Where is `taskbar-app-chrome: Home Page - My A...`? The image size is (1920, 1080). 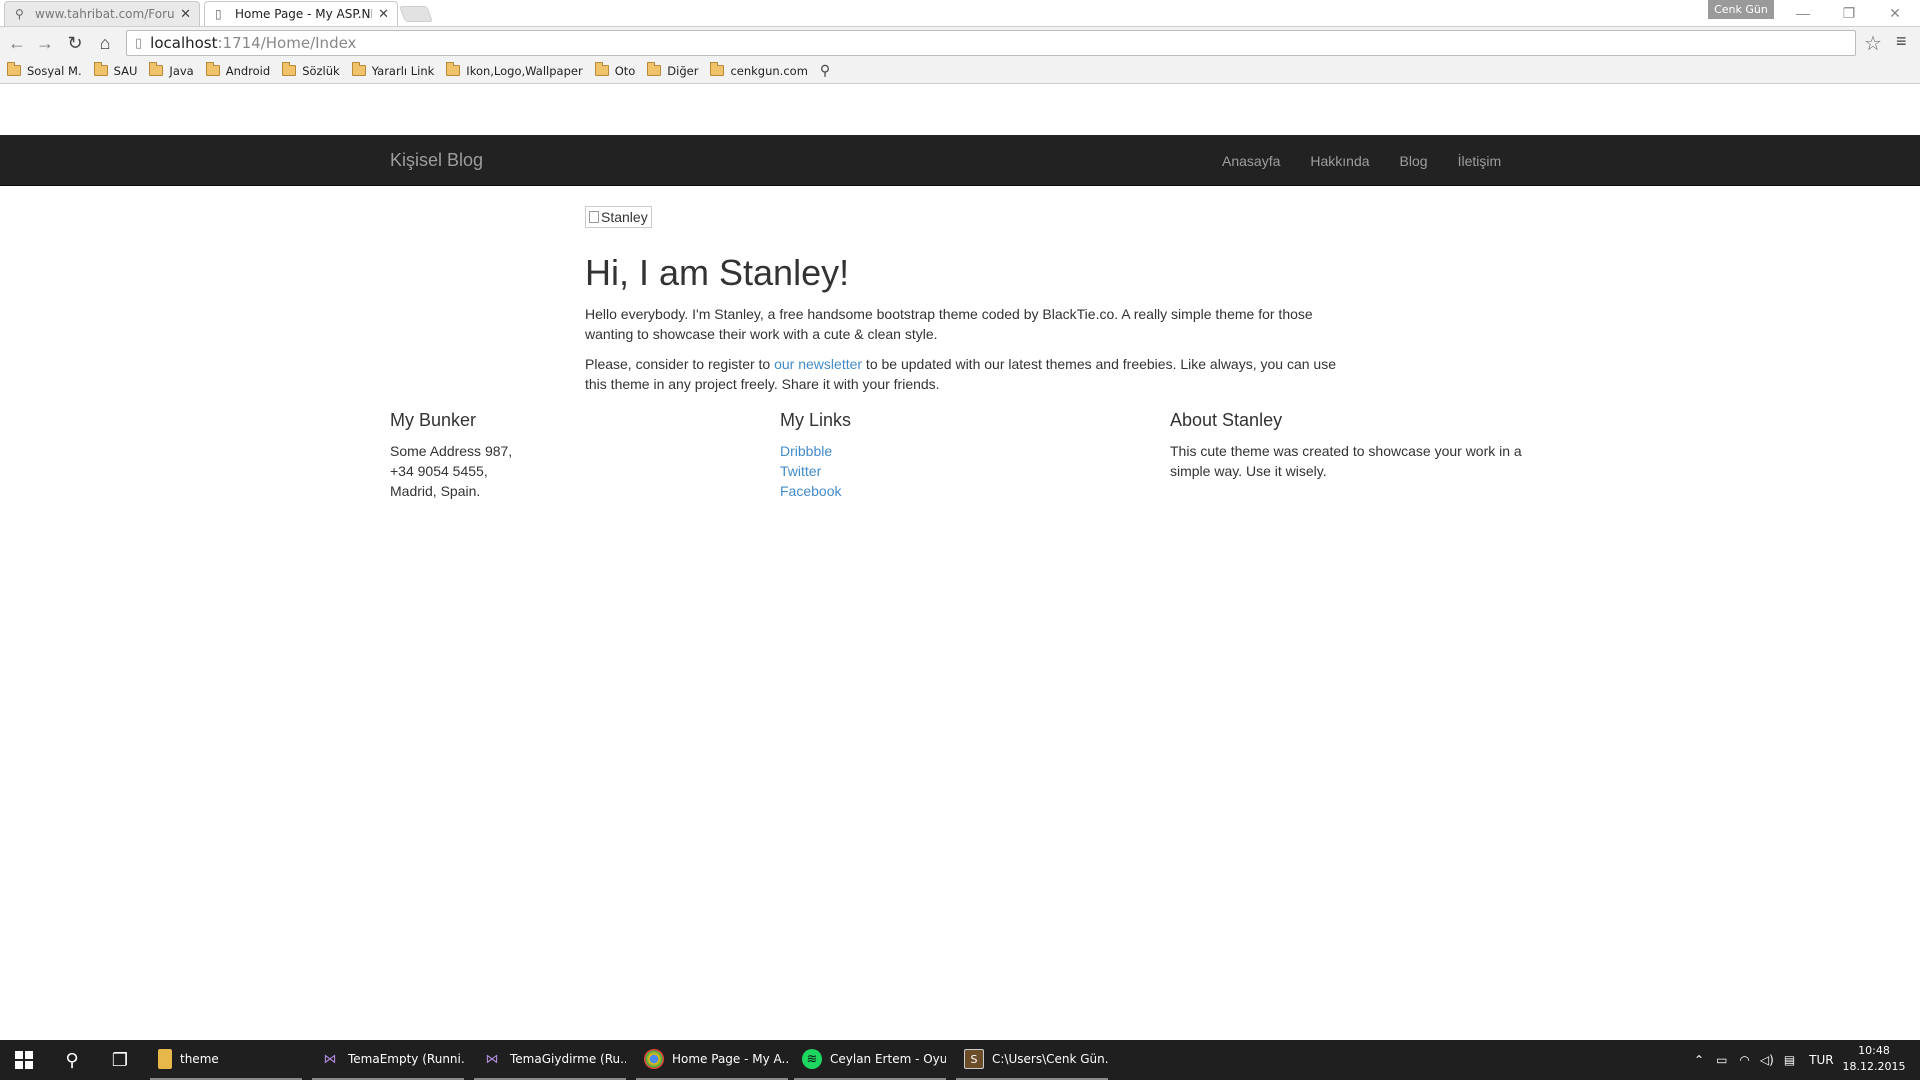
taskbar-app-chrome: Home Page - My A... is located at coordinates (712, 1060).